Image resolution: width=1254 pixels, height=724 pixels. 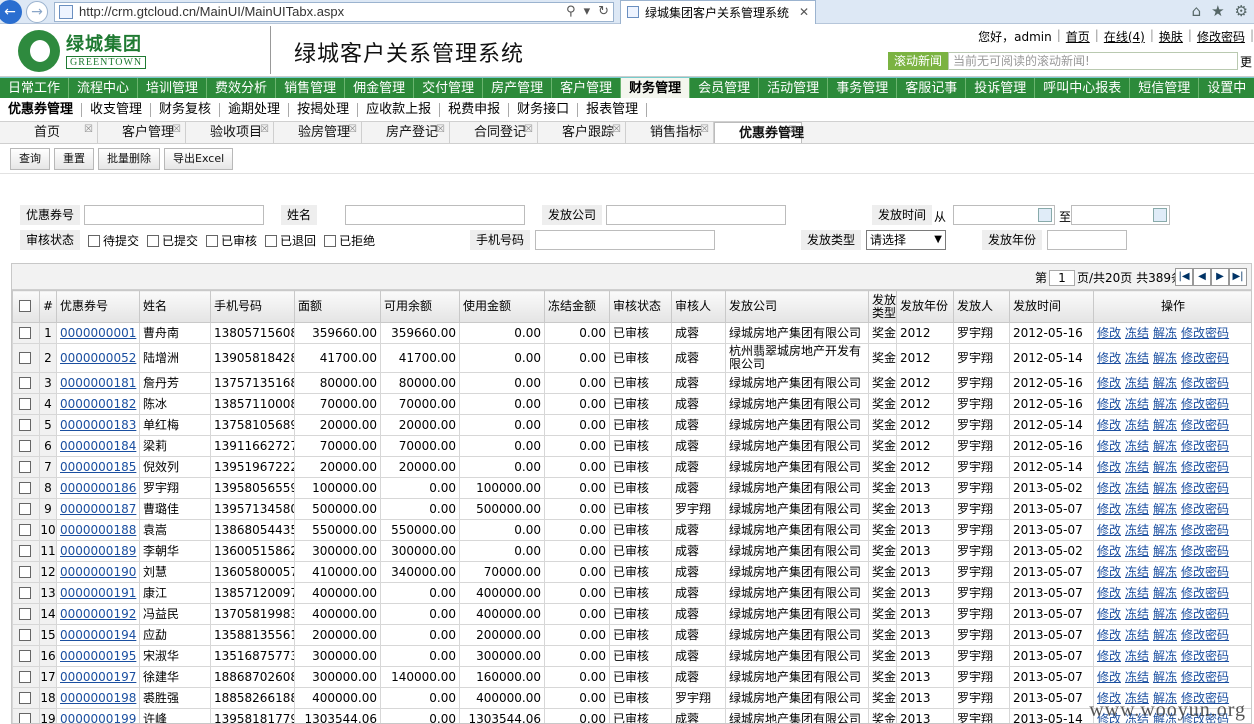 What do you see at coordinates (1226, 88) in the screenshot?
I see `main-nav-item: 设置中` at bounding box center [1226, 88].